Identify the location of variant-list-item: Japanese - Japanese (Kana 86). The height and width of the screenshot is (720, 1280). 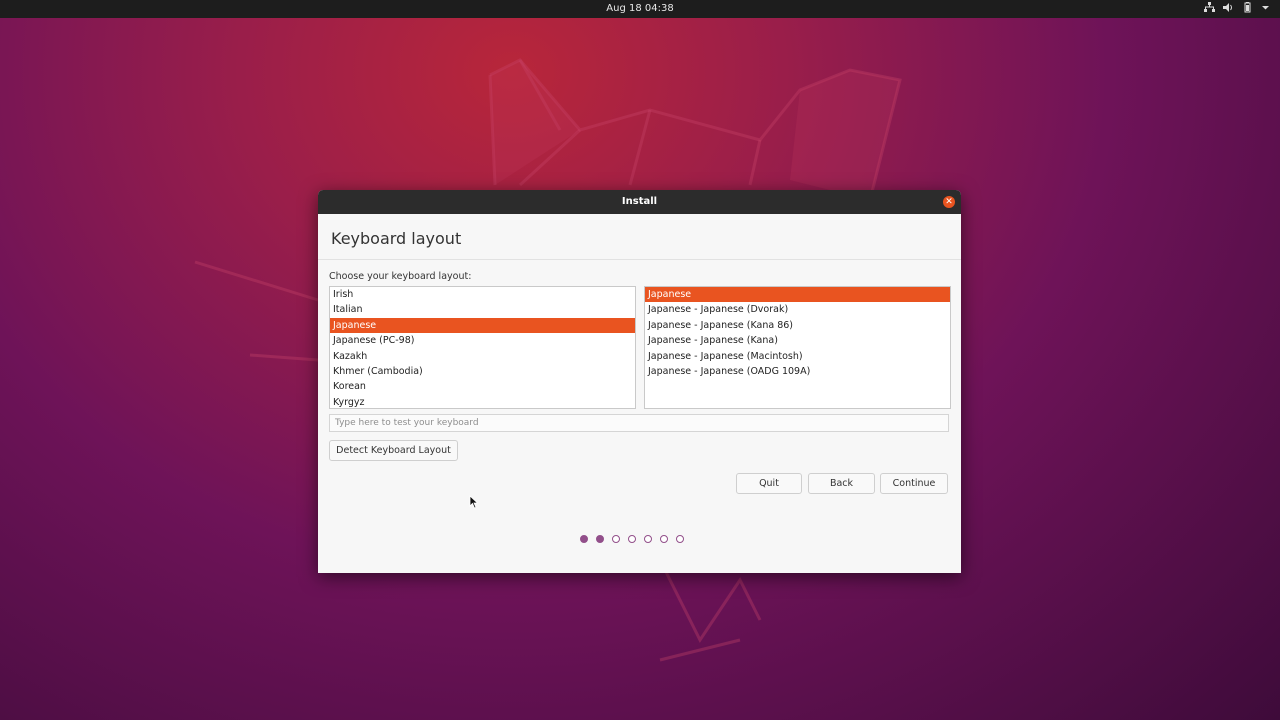
(797, 325).